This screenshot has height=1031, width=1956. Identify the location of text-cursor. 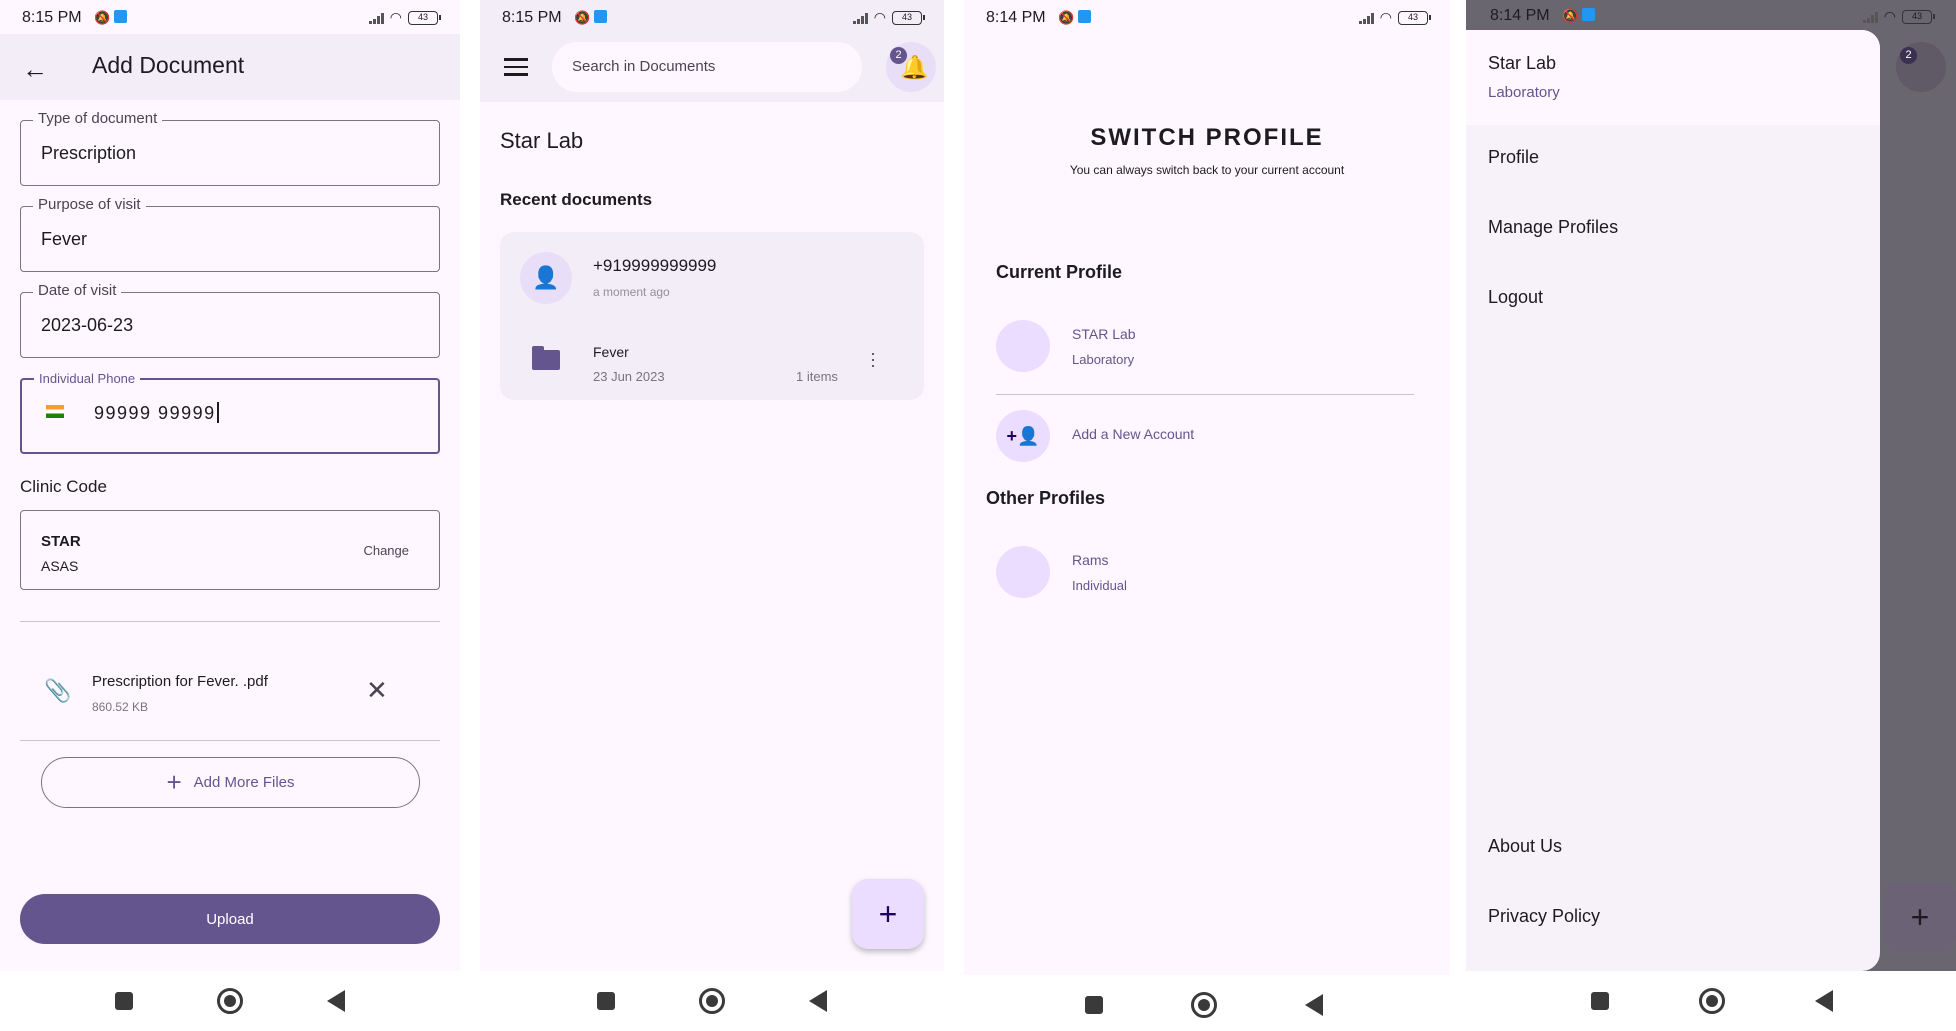
(217, 412).